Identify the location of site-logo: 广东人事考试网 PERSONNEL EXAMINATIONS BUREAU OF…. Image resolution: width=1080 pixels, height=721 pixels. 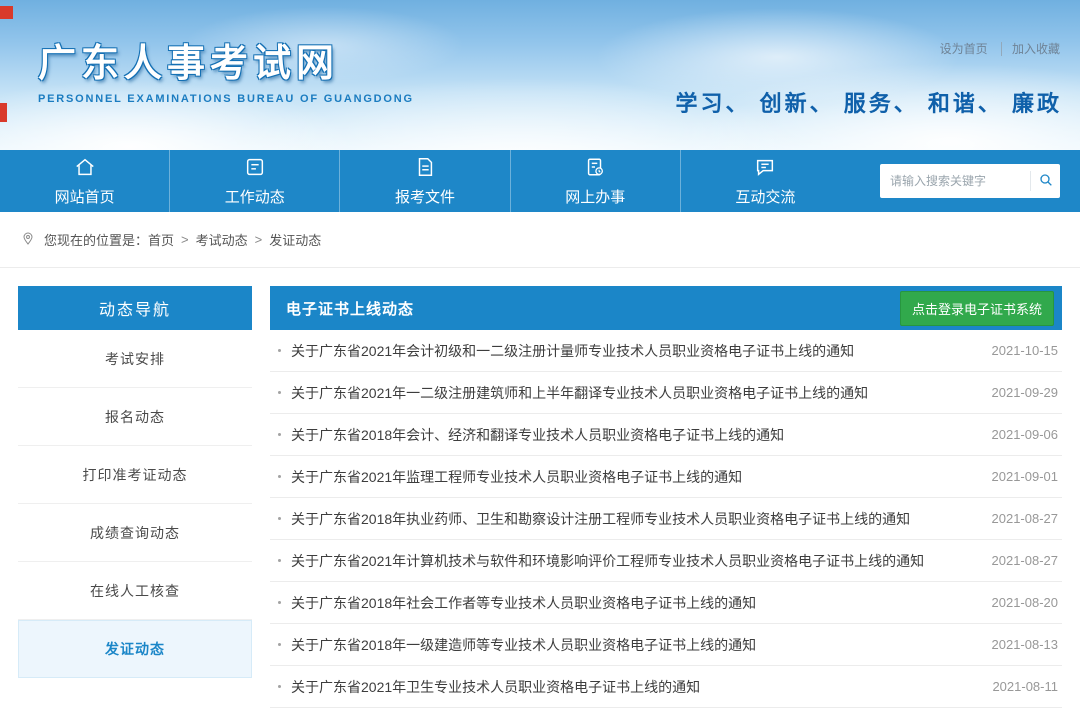
(226, 68).